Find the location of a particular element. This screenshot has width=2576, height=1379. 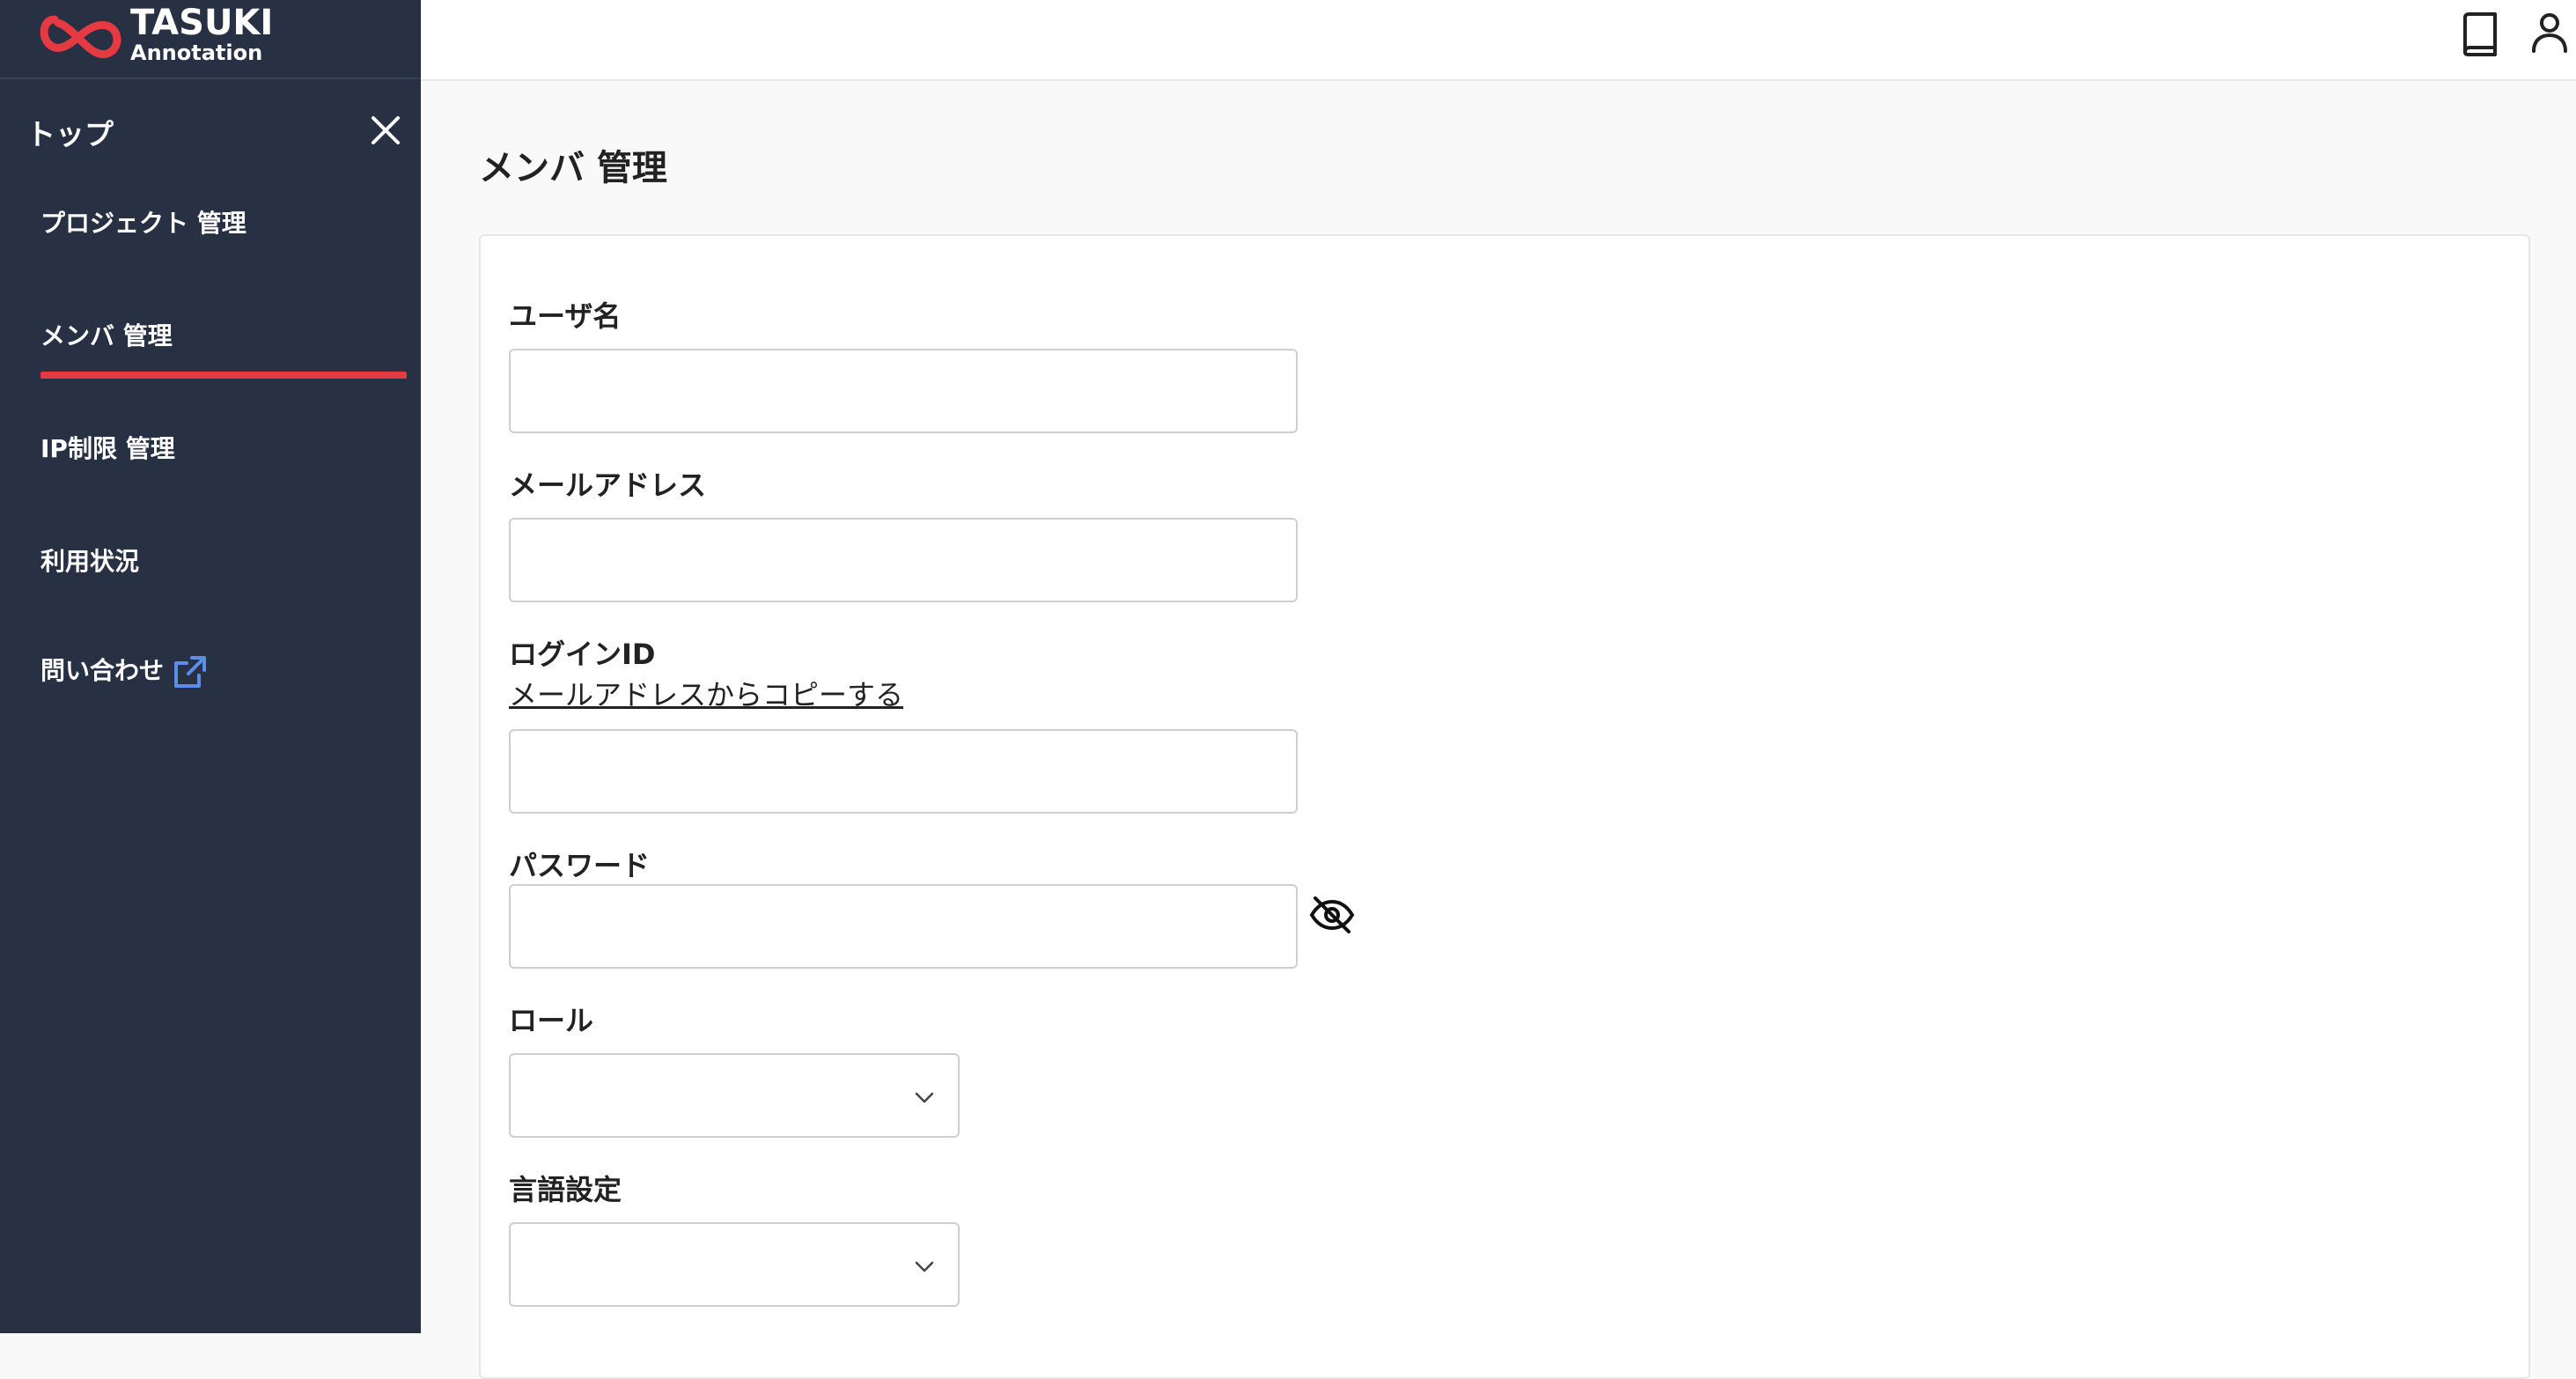

copy-from-email-link: メールアドレスからコピーする is located at coordinates (706, 693).